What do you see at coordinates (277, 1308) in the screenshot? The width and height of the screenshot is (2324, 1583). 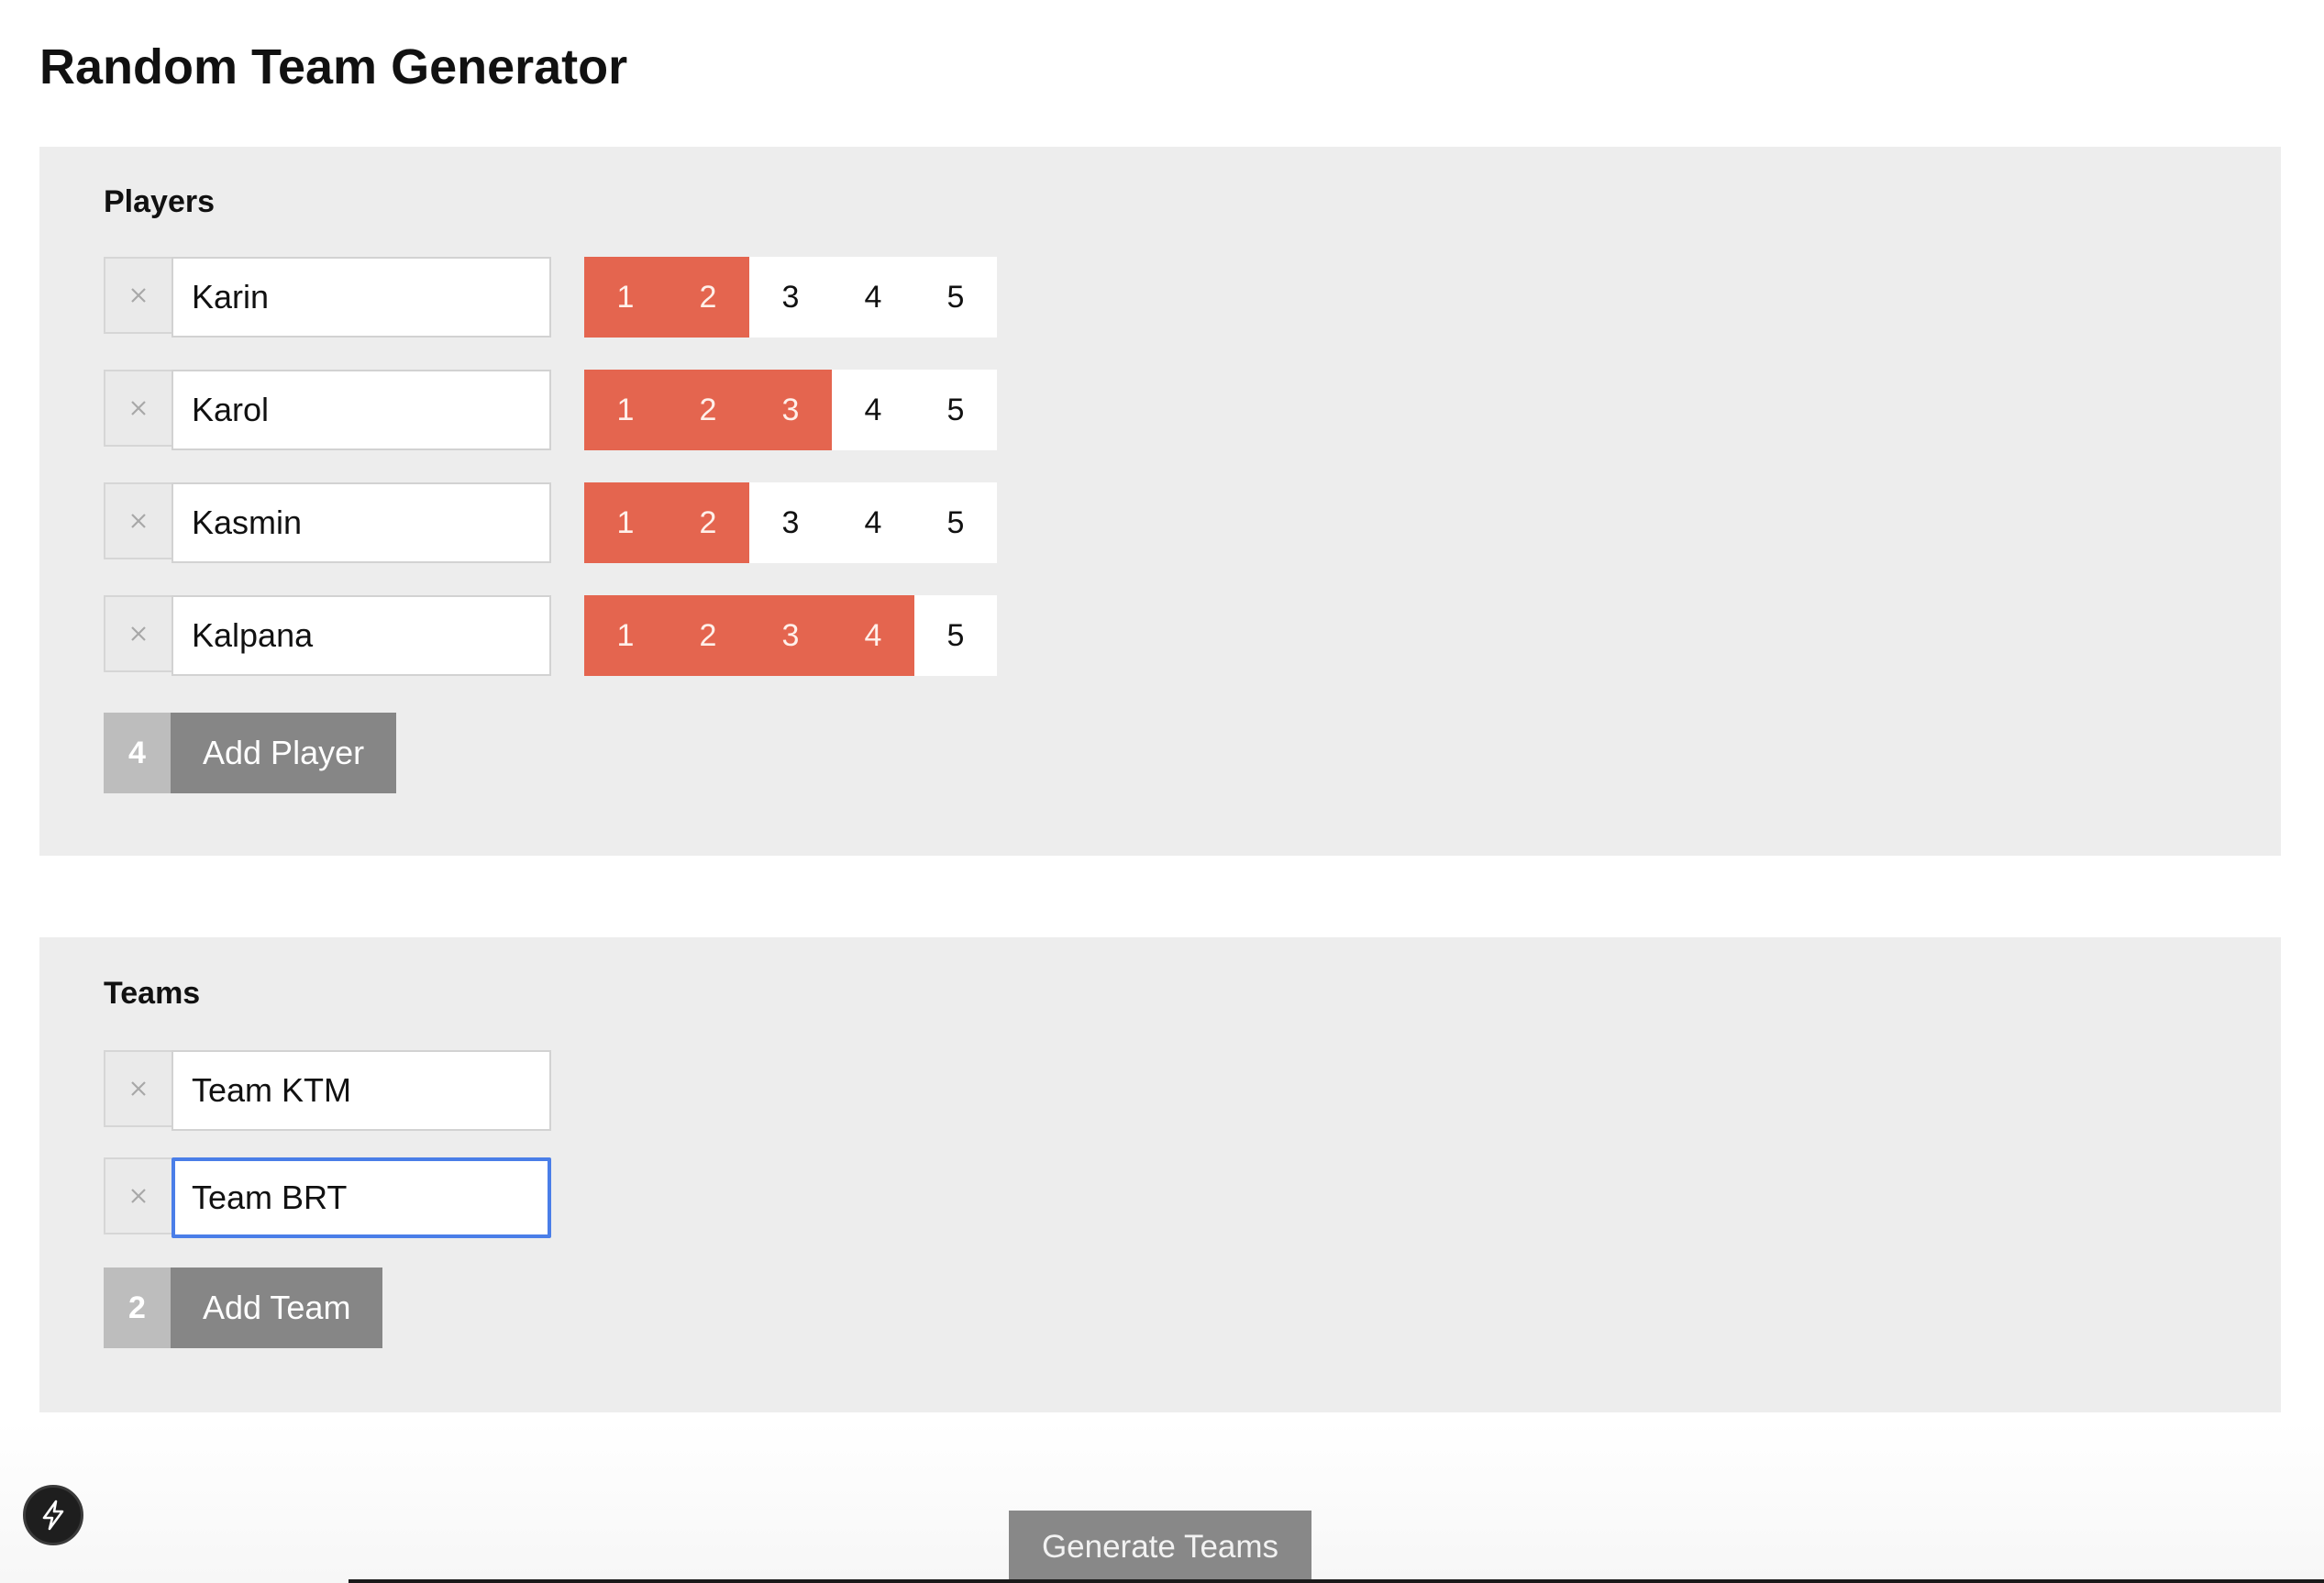 I see `add-team-label: Add Team` at bounding box center [277, 1308].